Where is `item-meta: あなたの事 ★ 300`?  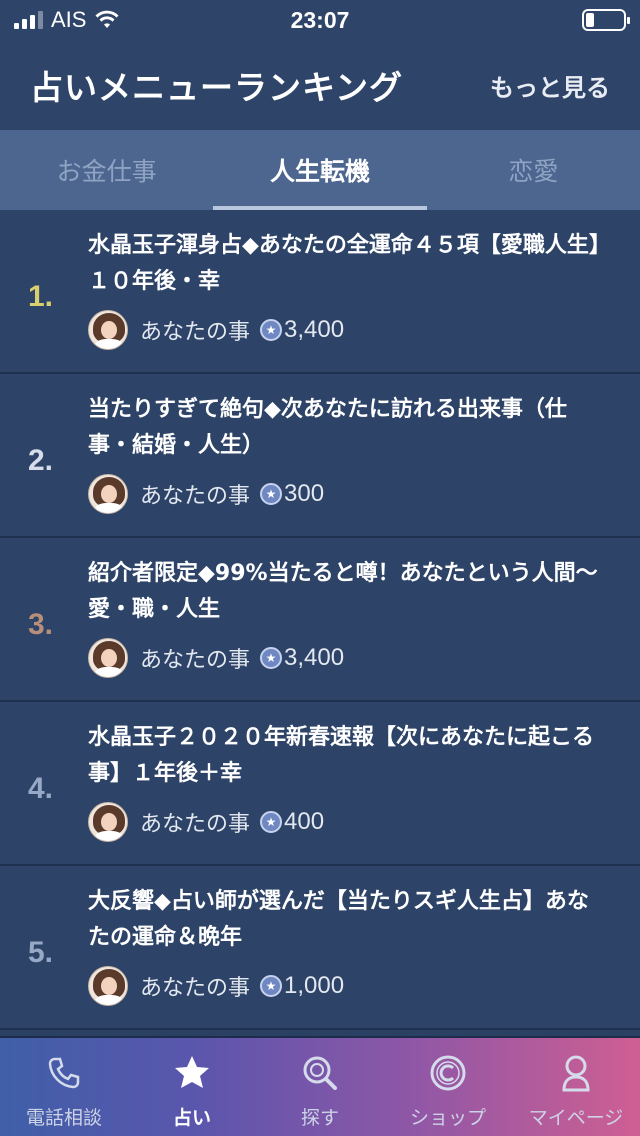 item-meta: あなたの事 ★ 300 is located at coordinates (206, 494).